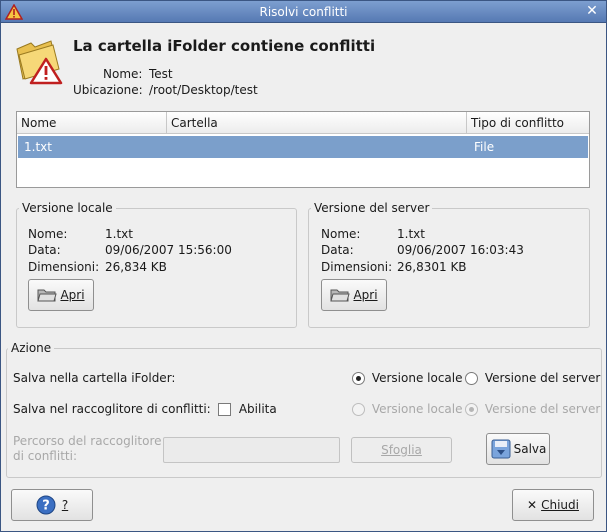 This screenshot has width=607, height=532. Describe the element at coordinates (341, 234) in the screenshot. I see `server-name-label: Nome:` at that location.